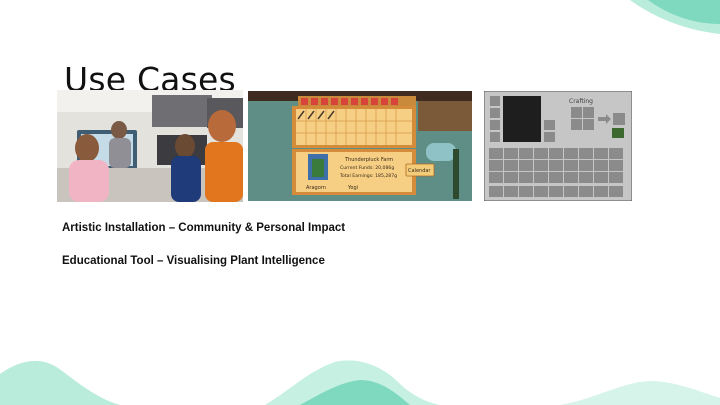 The height and width of the screenshot is (405, 720). I want to click on crafting-game-screenshot: Crafting, so click(558, 146).